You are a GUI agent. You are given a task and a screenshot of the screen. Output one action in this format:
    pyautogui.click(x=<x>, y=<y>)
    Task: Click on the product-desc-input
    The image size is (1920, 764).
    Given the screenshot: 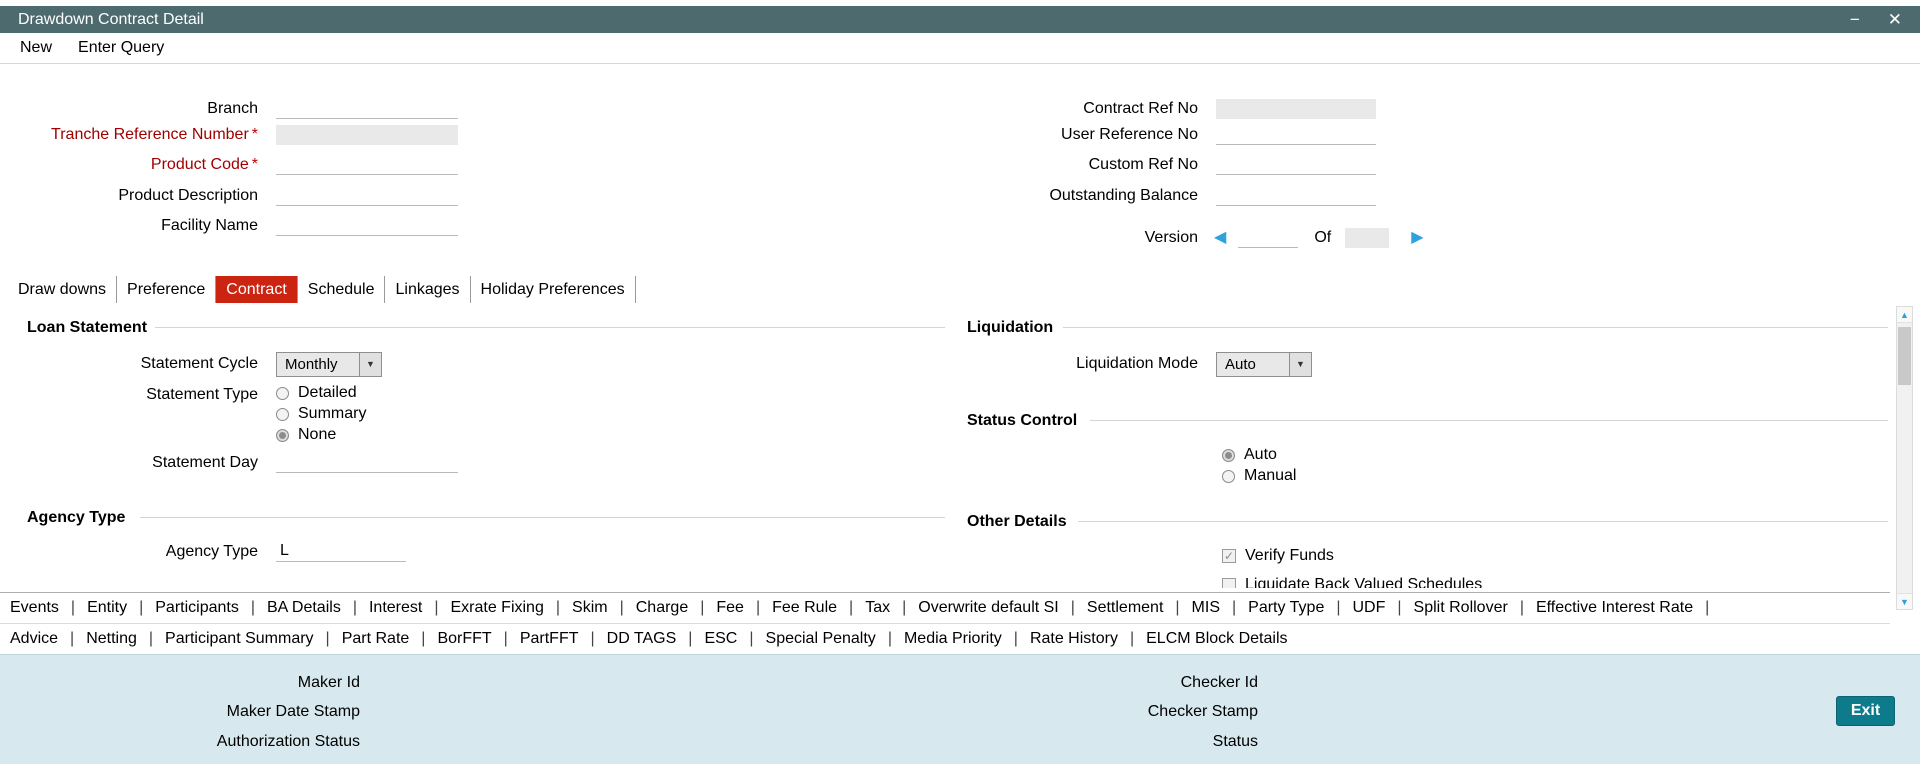 What is the action you would take?
    pyautogui.click(x=367, y=196)
    